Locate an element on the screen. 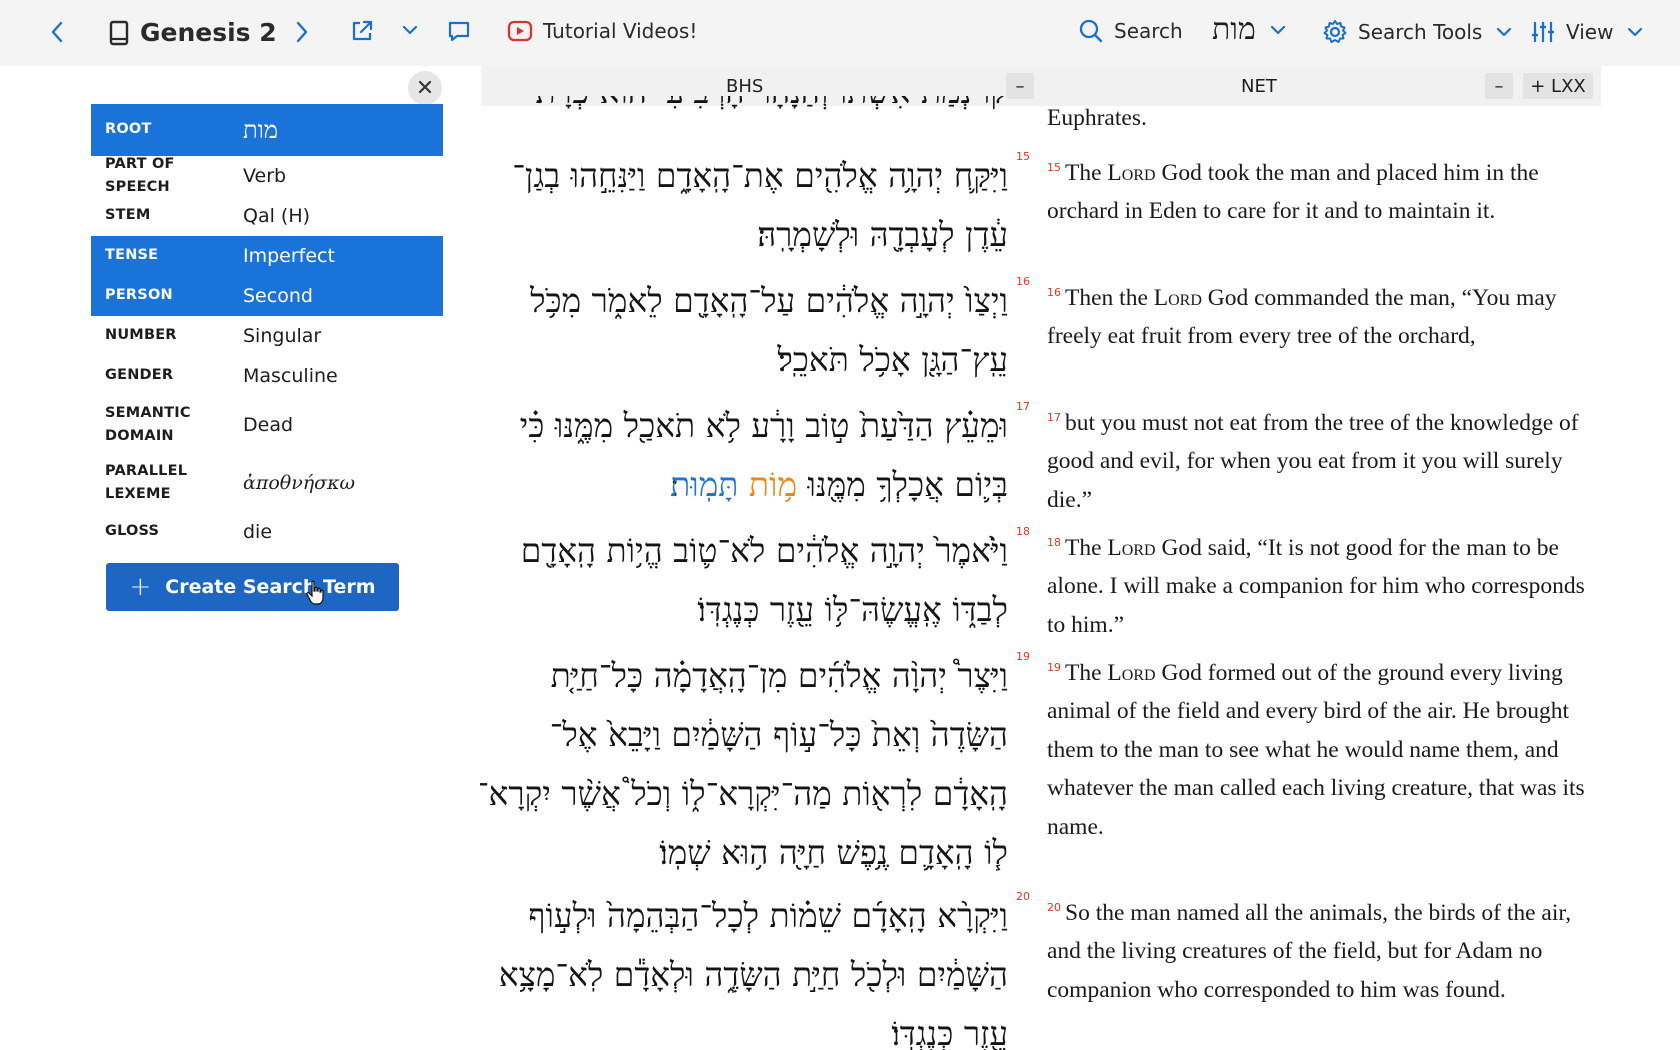  hebrew-version-title: BHS is located at coordinates (744, 86).